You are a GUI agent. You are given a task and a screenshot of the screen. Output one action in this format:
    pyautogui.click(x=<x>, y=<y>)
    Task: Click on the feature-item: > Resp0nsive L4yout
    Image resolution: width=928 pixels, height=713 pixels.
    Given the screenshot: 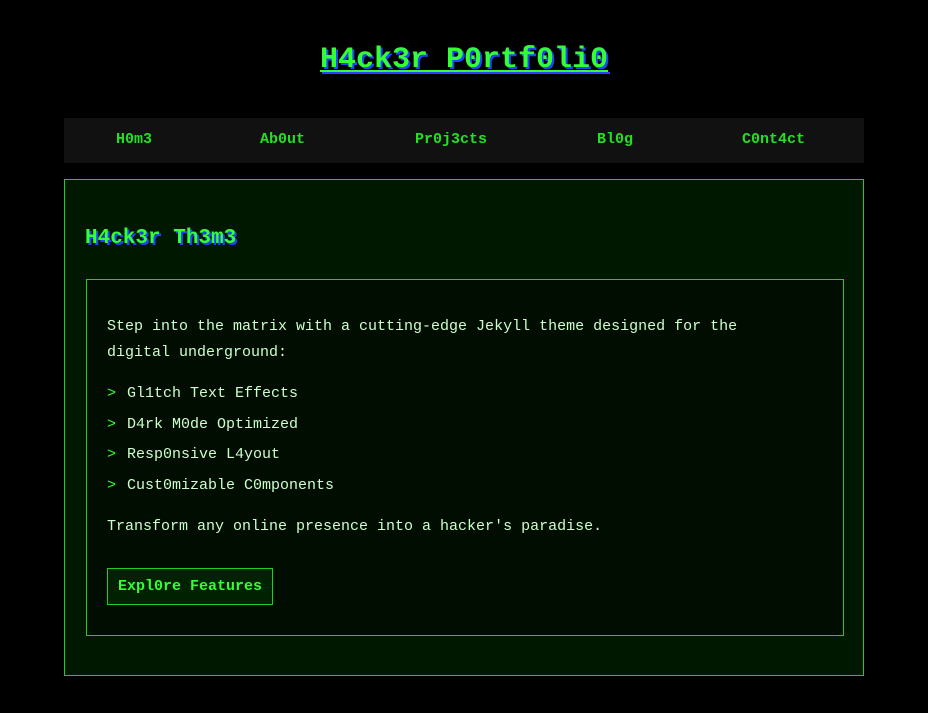 What is the action you would take?
    pyautogui.click(x=220, y=459)
    